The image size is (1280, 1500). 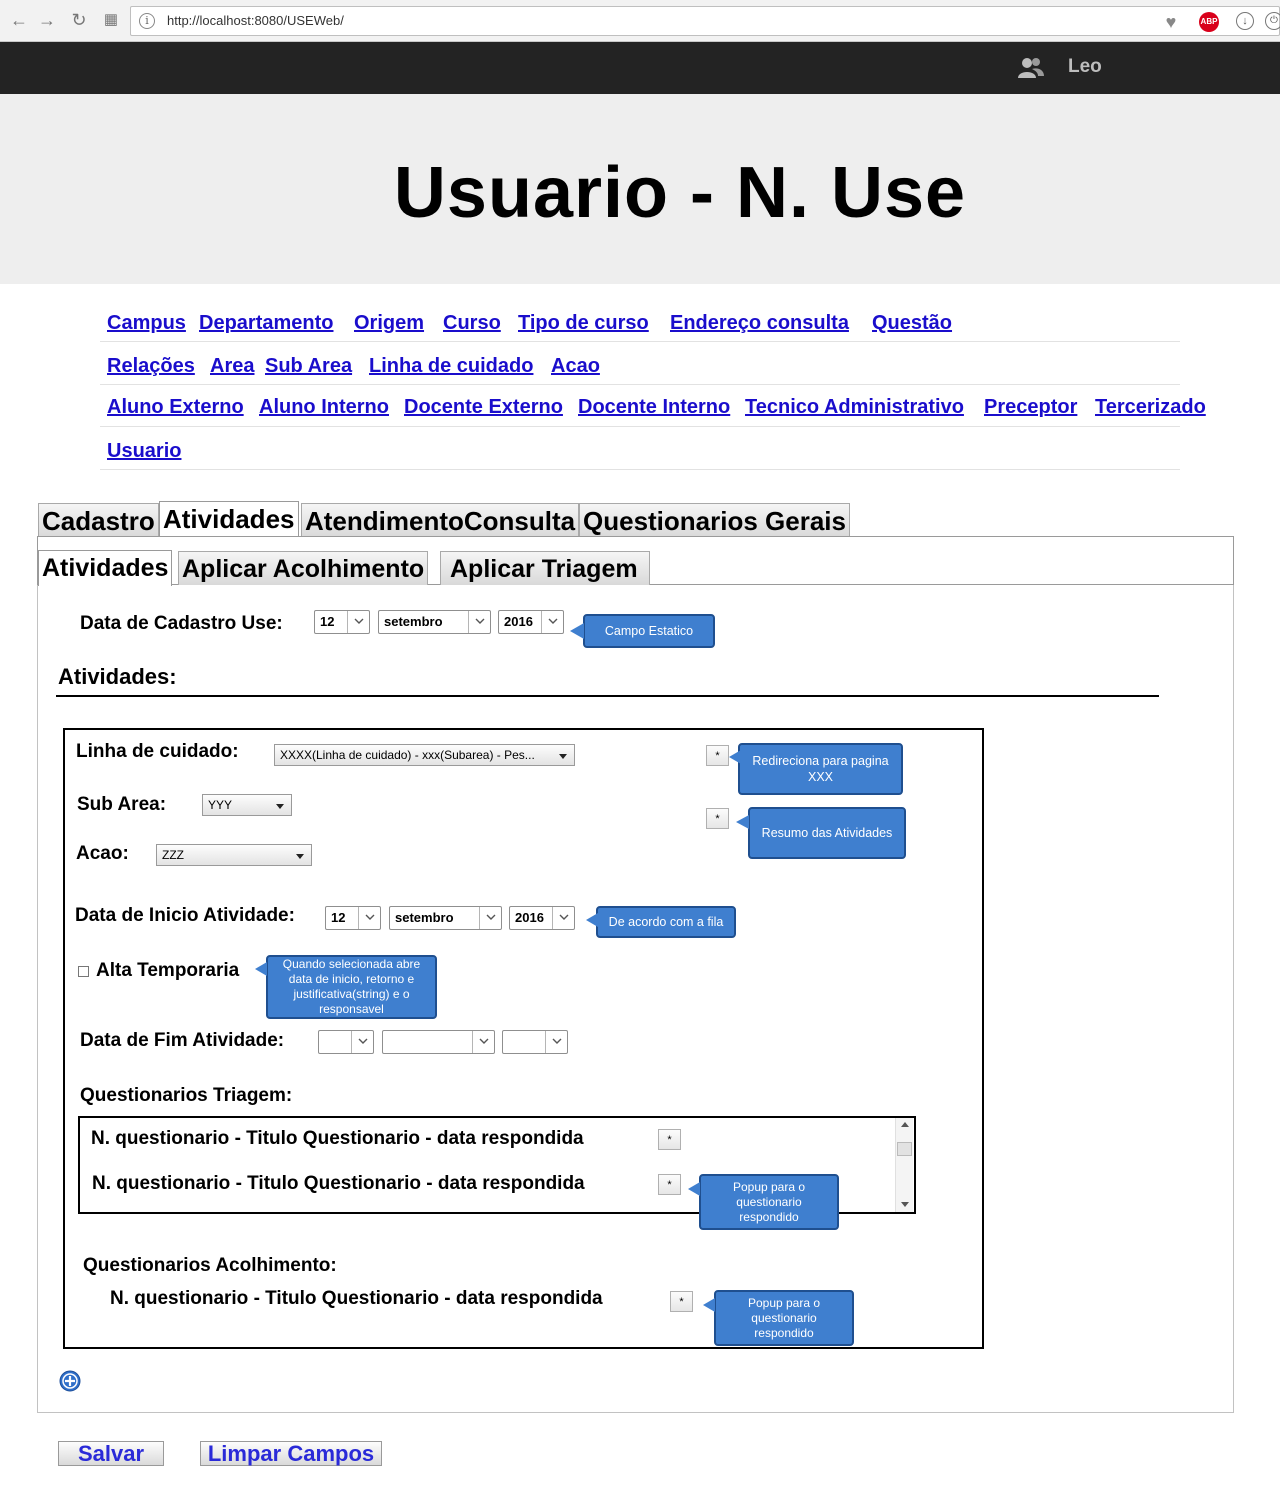 What do you see at coordinates (904, 1149) in the screenshot?
I see `scroll-thumb` at bounding box center [904, 1149].